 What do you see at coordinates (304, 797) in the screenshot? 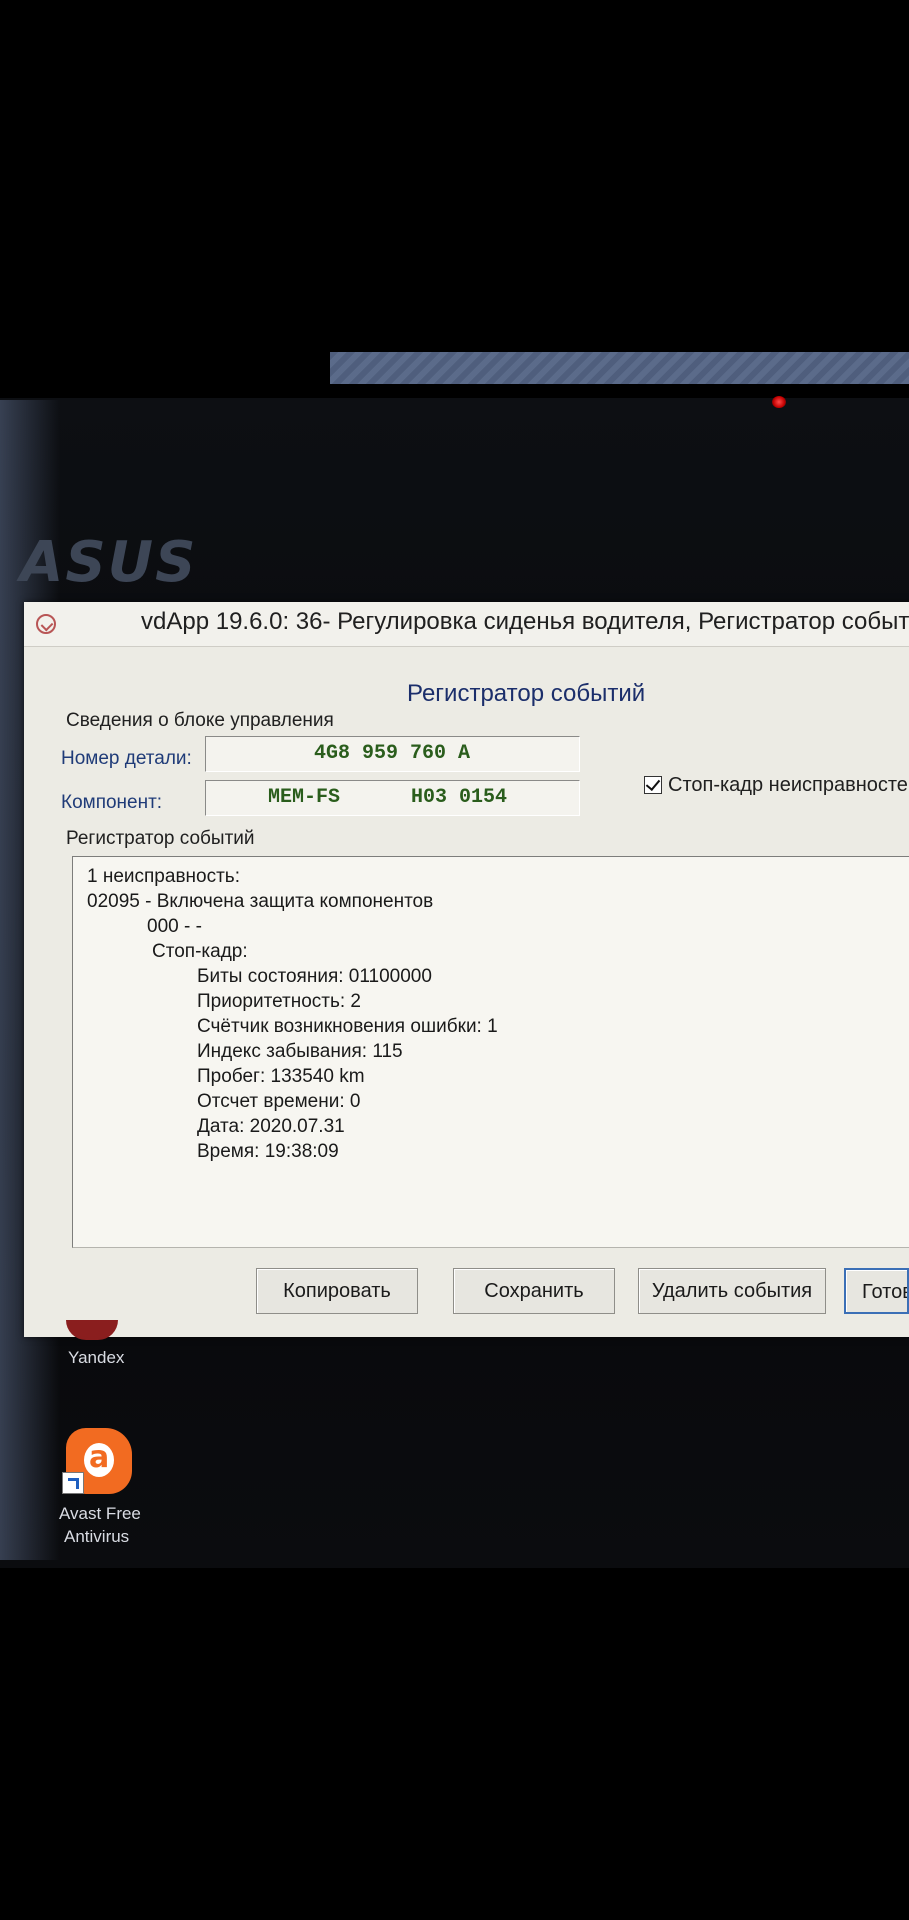
I see `component-name-value: MEM-FS` at bounding box center [304, 797].